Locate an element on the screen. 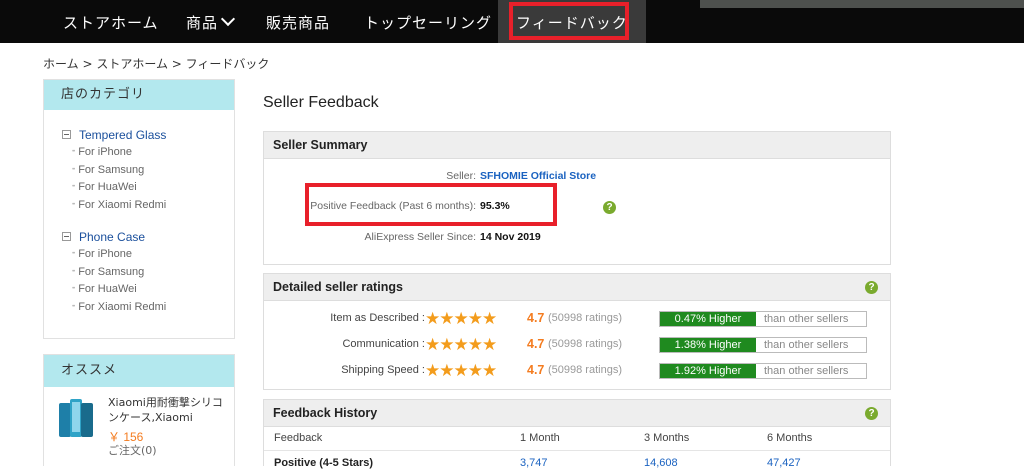 The width and height of the screenshot is (1024, 472). rating-label: Shipping Speed : is located at coordinates (383, 370).